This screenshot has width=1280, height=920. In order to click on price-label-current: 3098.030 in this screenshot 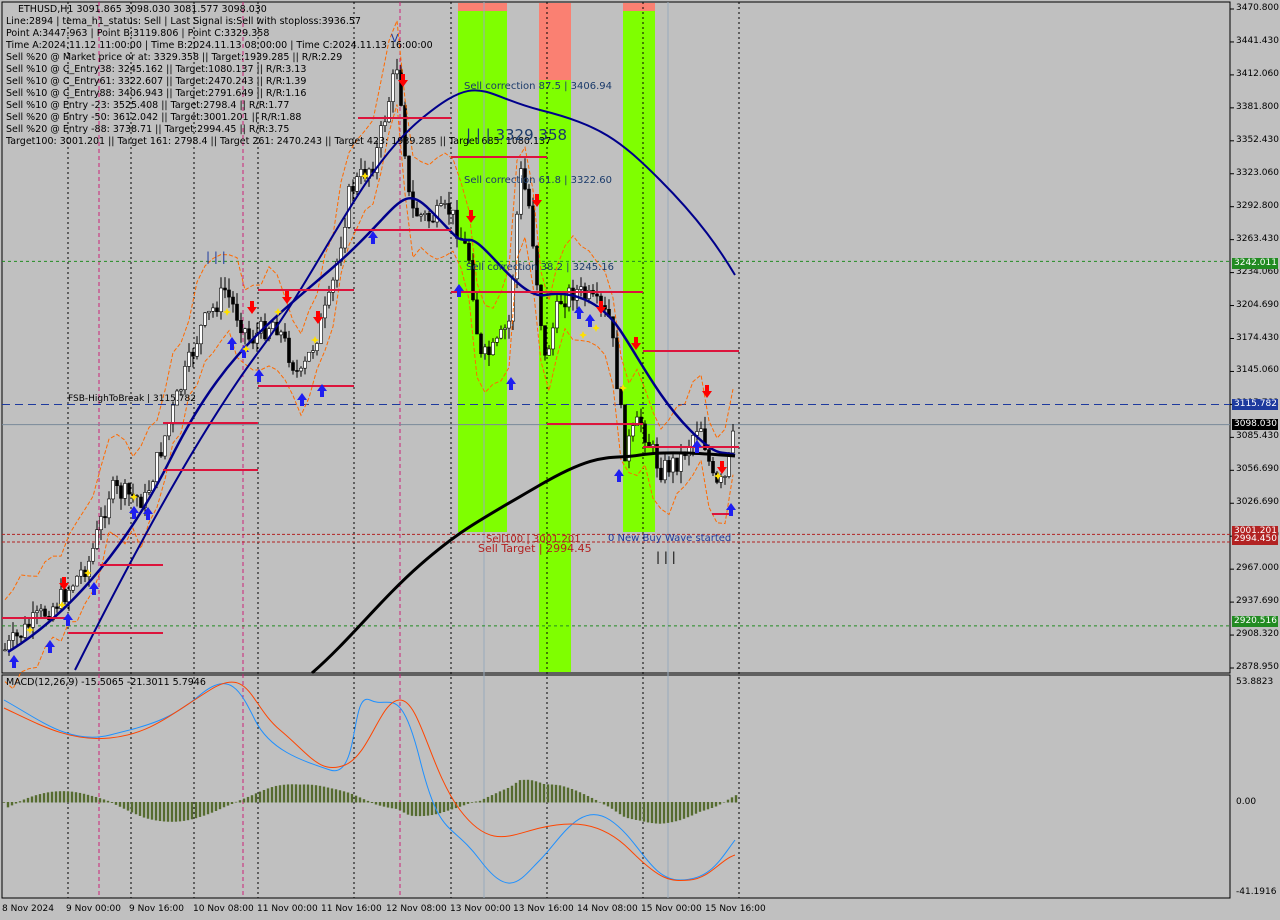, I will do `click(1255, 424)`.